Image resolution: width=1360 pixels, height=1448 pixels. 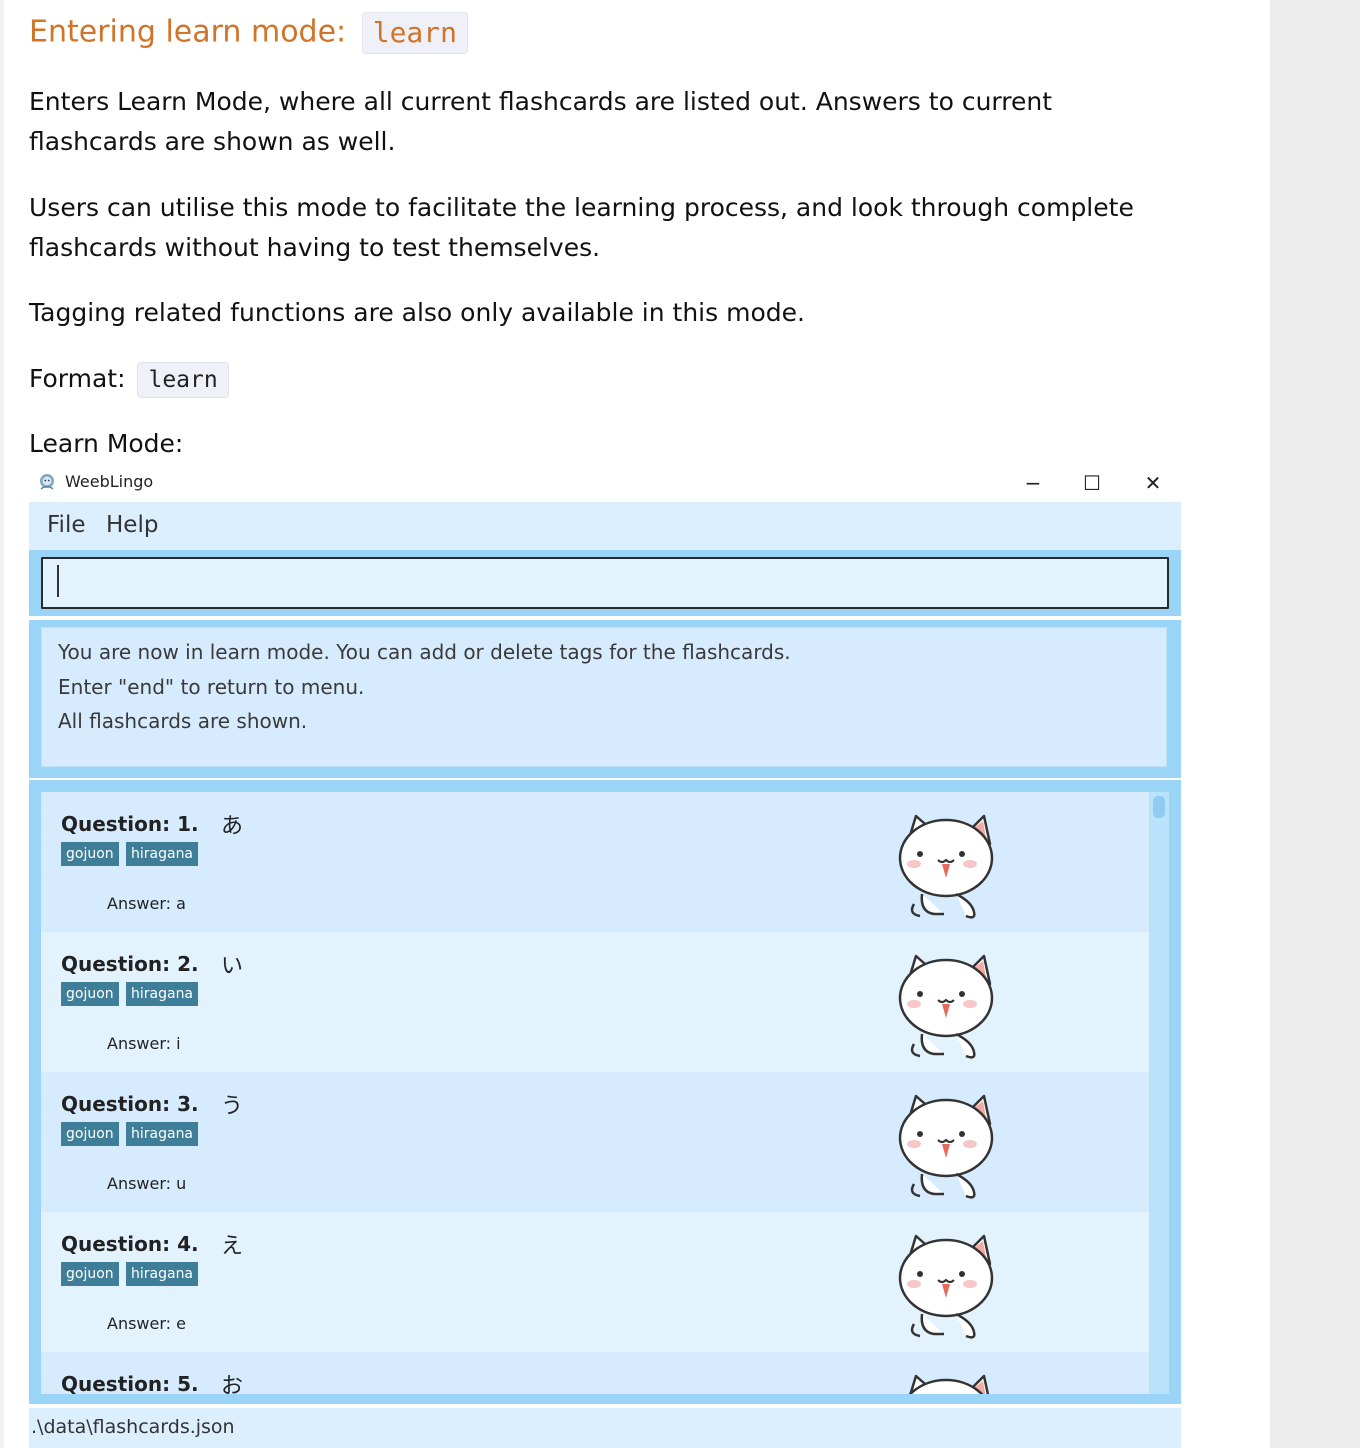 What do you see at coordinates (130, 1104) in the screenshot?
I see `flashcard-question: Question: 3.` at bounding box center [130, 1104].